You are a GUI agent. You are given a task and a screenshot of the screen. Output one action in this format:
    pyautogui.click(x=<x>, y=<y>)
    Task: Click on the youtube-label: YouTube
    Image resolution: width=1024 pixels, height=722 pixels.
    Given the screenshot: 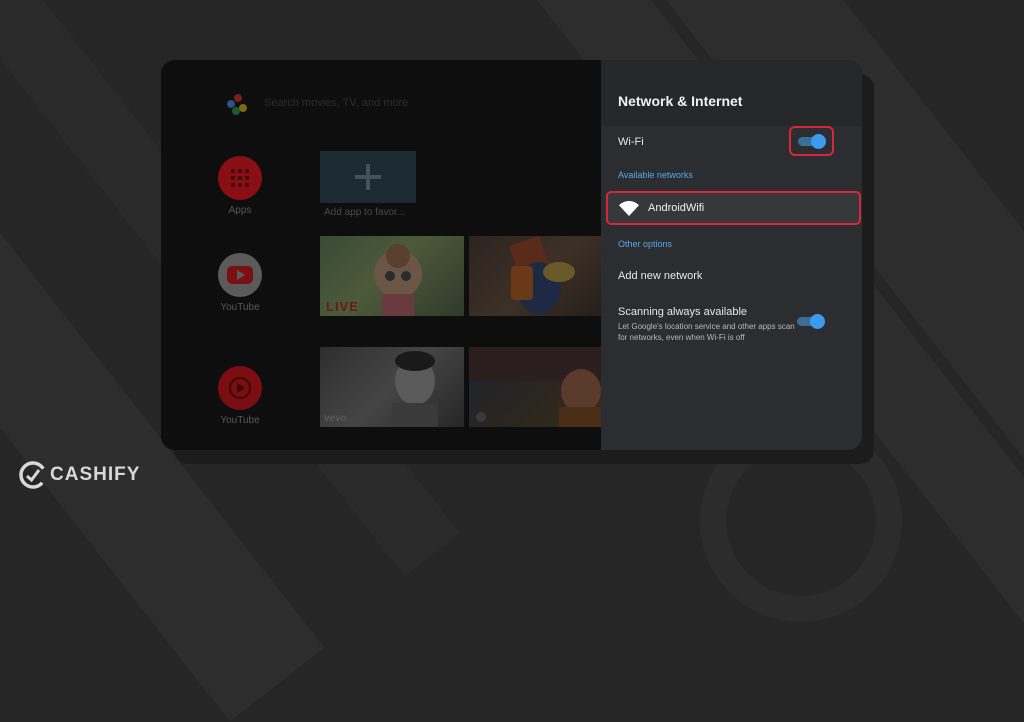 What is the action you would take?
    pyautogui.click(x=240, y=307)
    